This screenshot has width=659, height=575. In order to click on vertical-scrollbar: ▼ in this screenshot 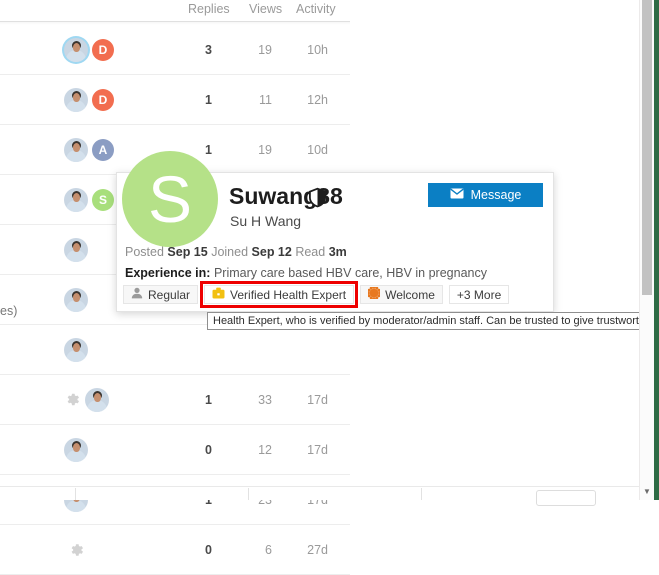, I will do `click(646, 250)`.